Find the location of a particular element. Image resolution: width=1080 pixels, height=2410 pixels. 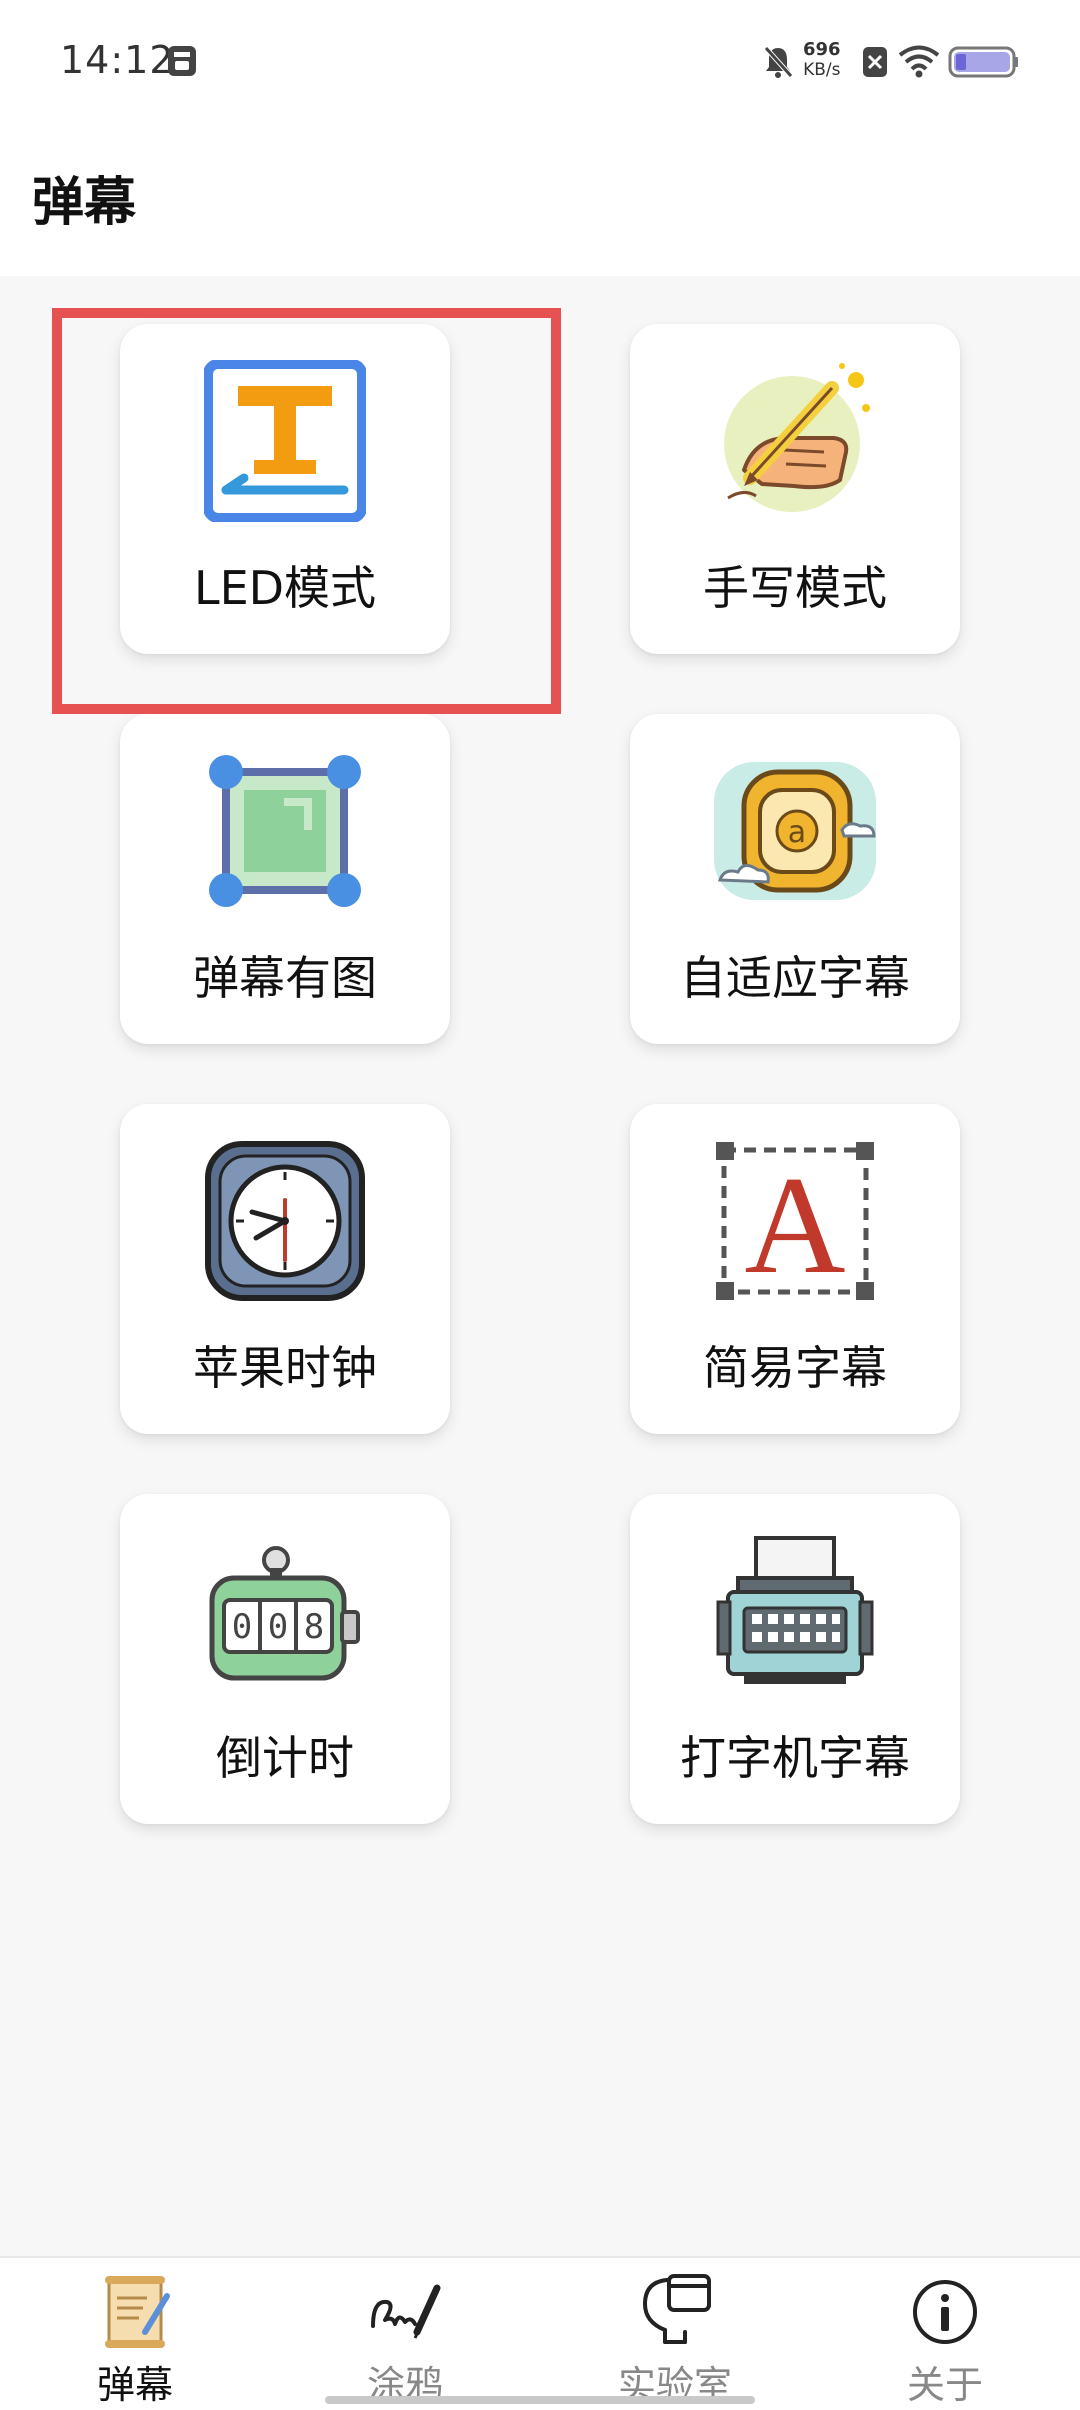

image-frame-icon is located at coordinates (285, 831).